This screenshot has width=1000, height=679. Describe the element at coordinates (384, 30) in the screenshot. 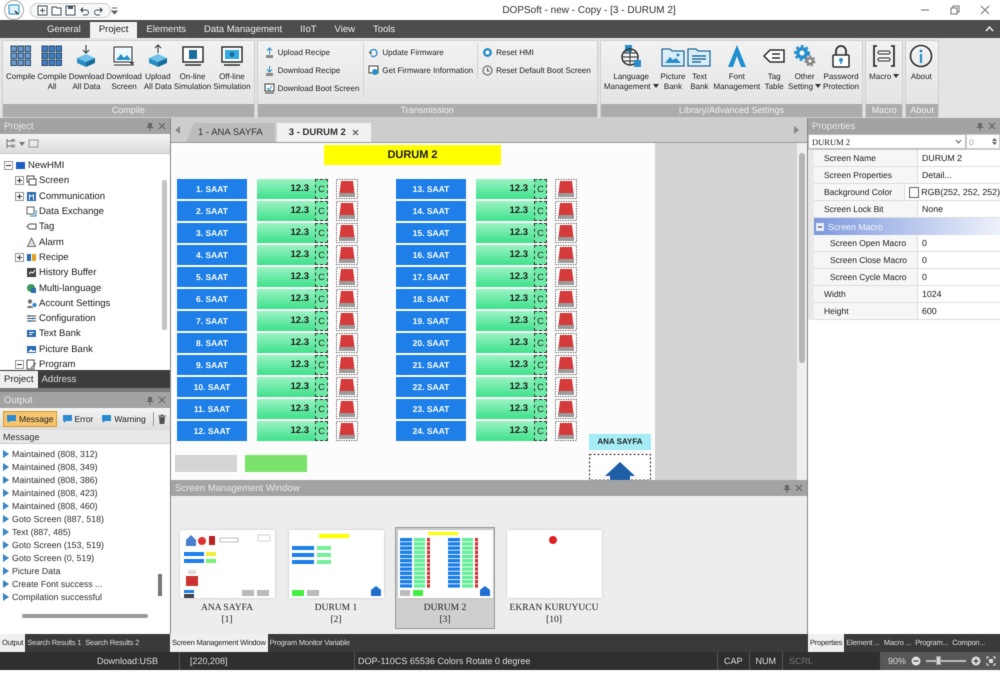

I see `menu-tab: Tools` at that location.